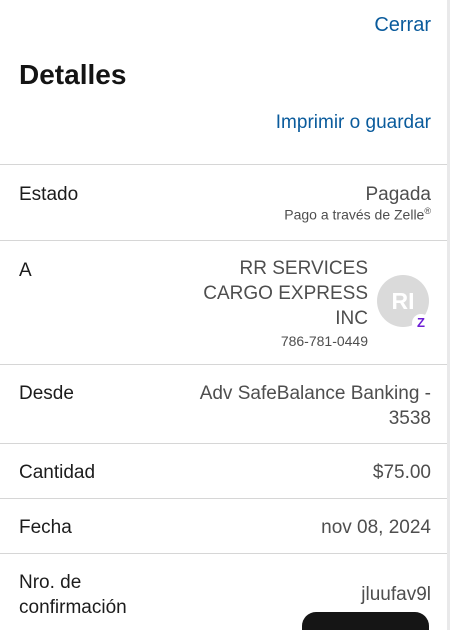  I want to click on date-row: Fecha nov 08, 2024, so click(223, 526).